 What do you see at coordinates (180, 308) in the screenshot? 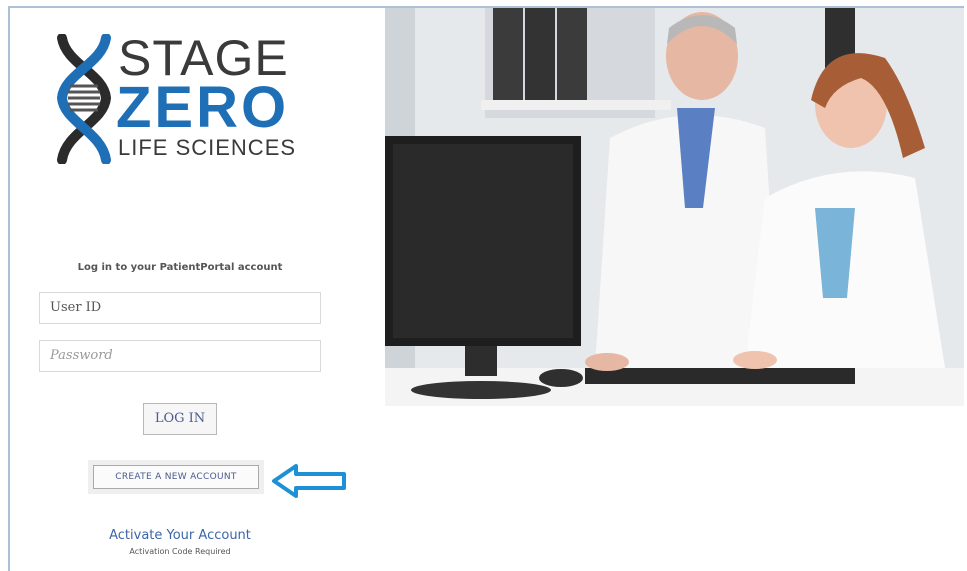
I see `user-id-field: User ID` at bounding box center [180, 308].